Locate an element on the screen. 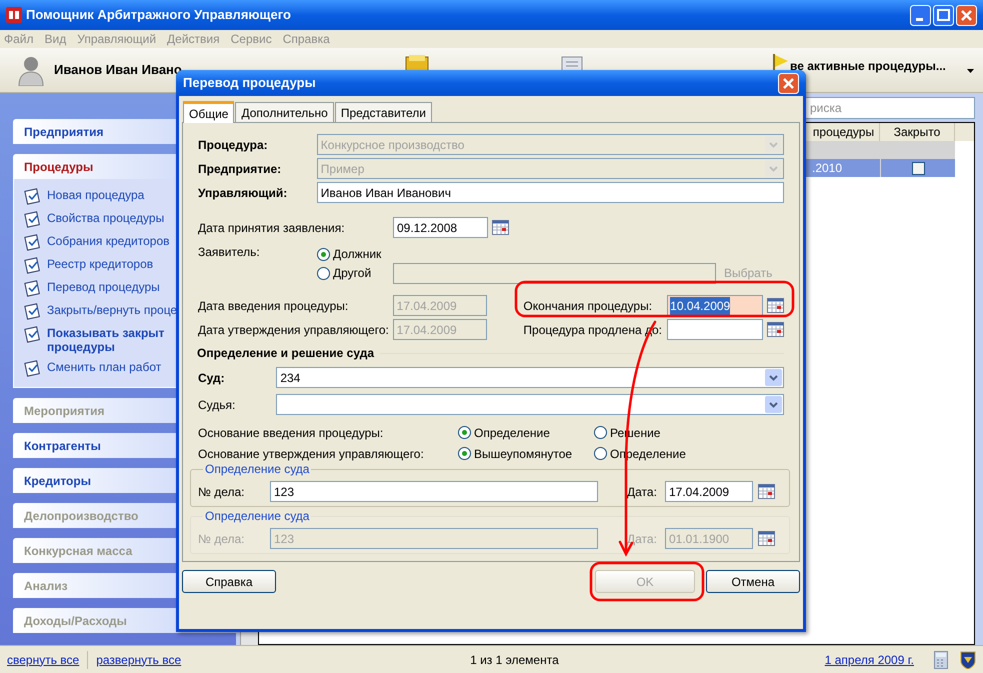 The height and width of the screenshot is (673, 983). table-cell-text: .2010 is located at coordinates (828, 168).